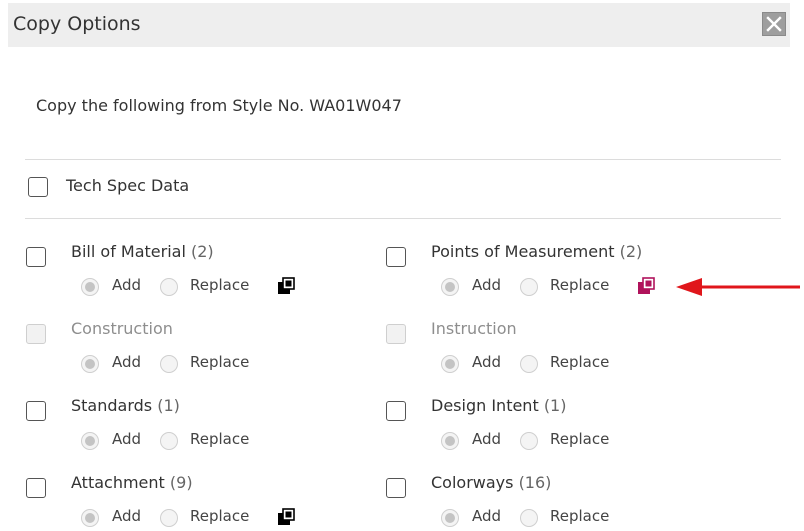 The height and width of the screenshot is (531, 804). What do you see at coordinates (36, 488) in the screenshot?
I see `attachment-checkbox` at bounding box center [36, 488].